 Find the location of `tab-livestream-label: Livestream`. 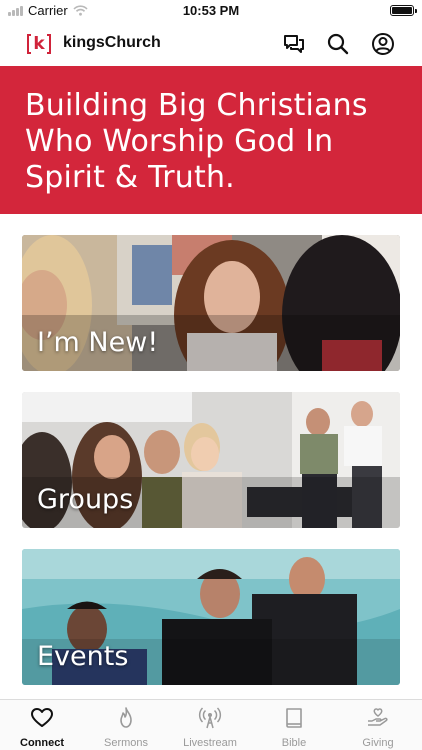

tab-livestream-label: Livestream is located at coordinates (210, 743).